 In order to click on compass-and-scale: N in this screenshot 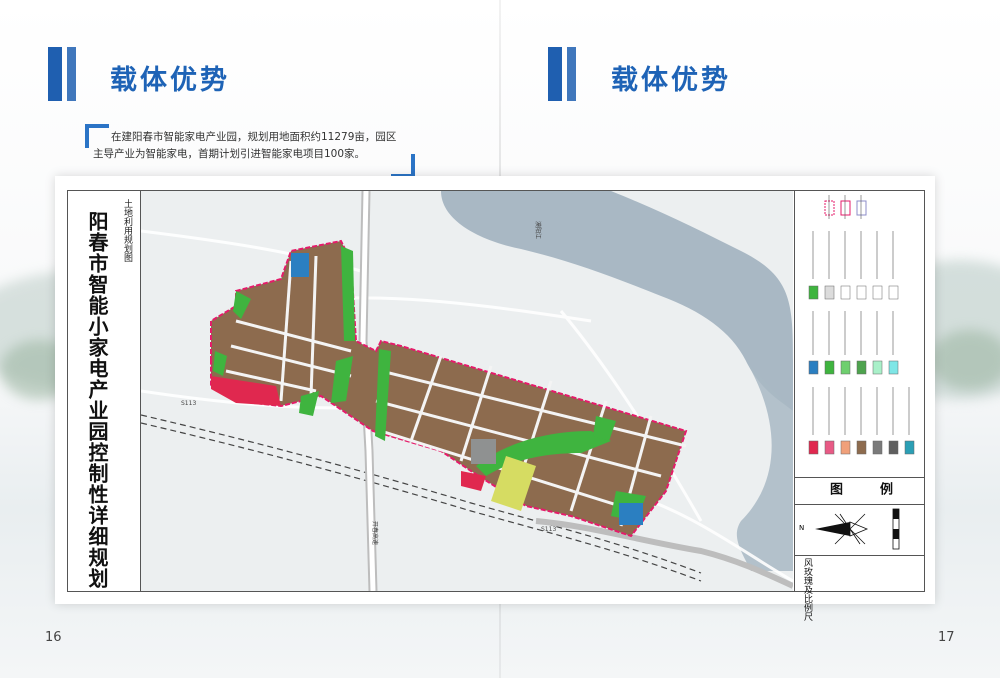, I will do `click(860, 529)`.